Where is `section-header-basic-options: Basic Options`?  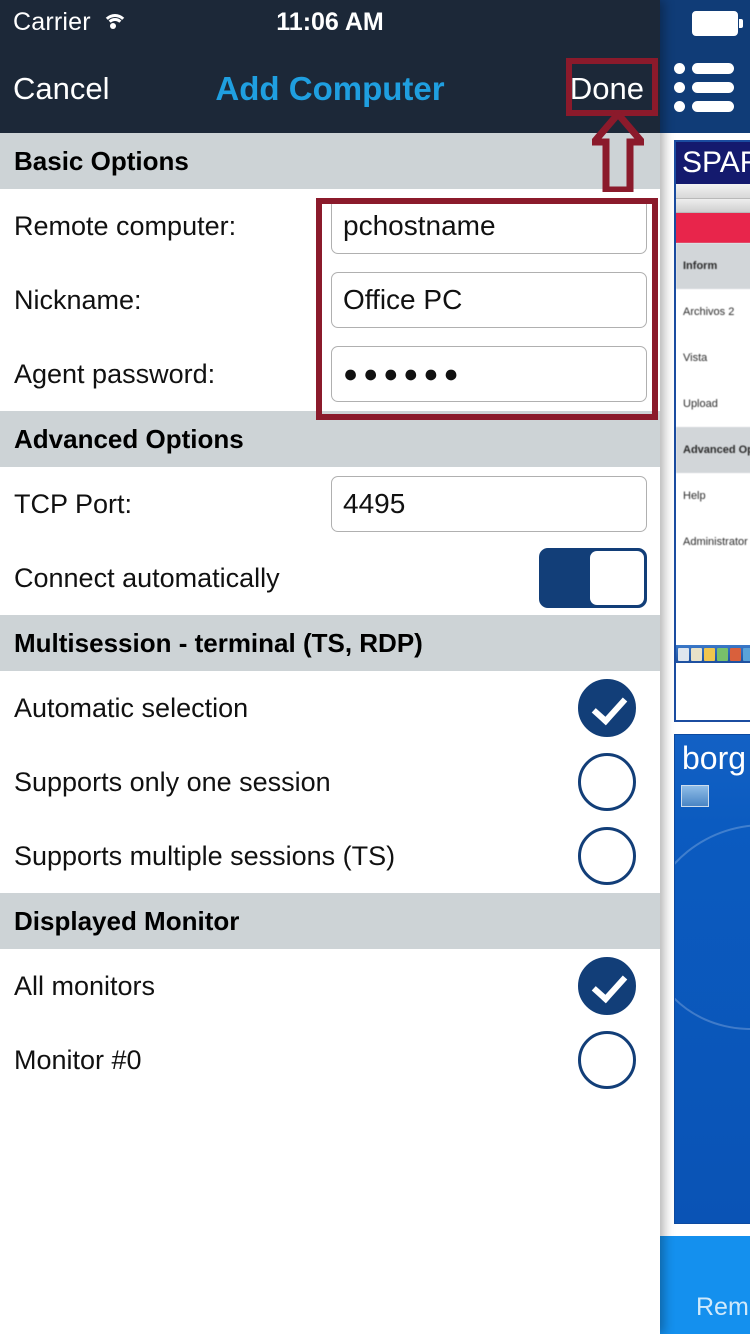
section-header-basic-options: Basic Options is located at coordinates (330, 161).